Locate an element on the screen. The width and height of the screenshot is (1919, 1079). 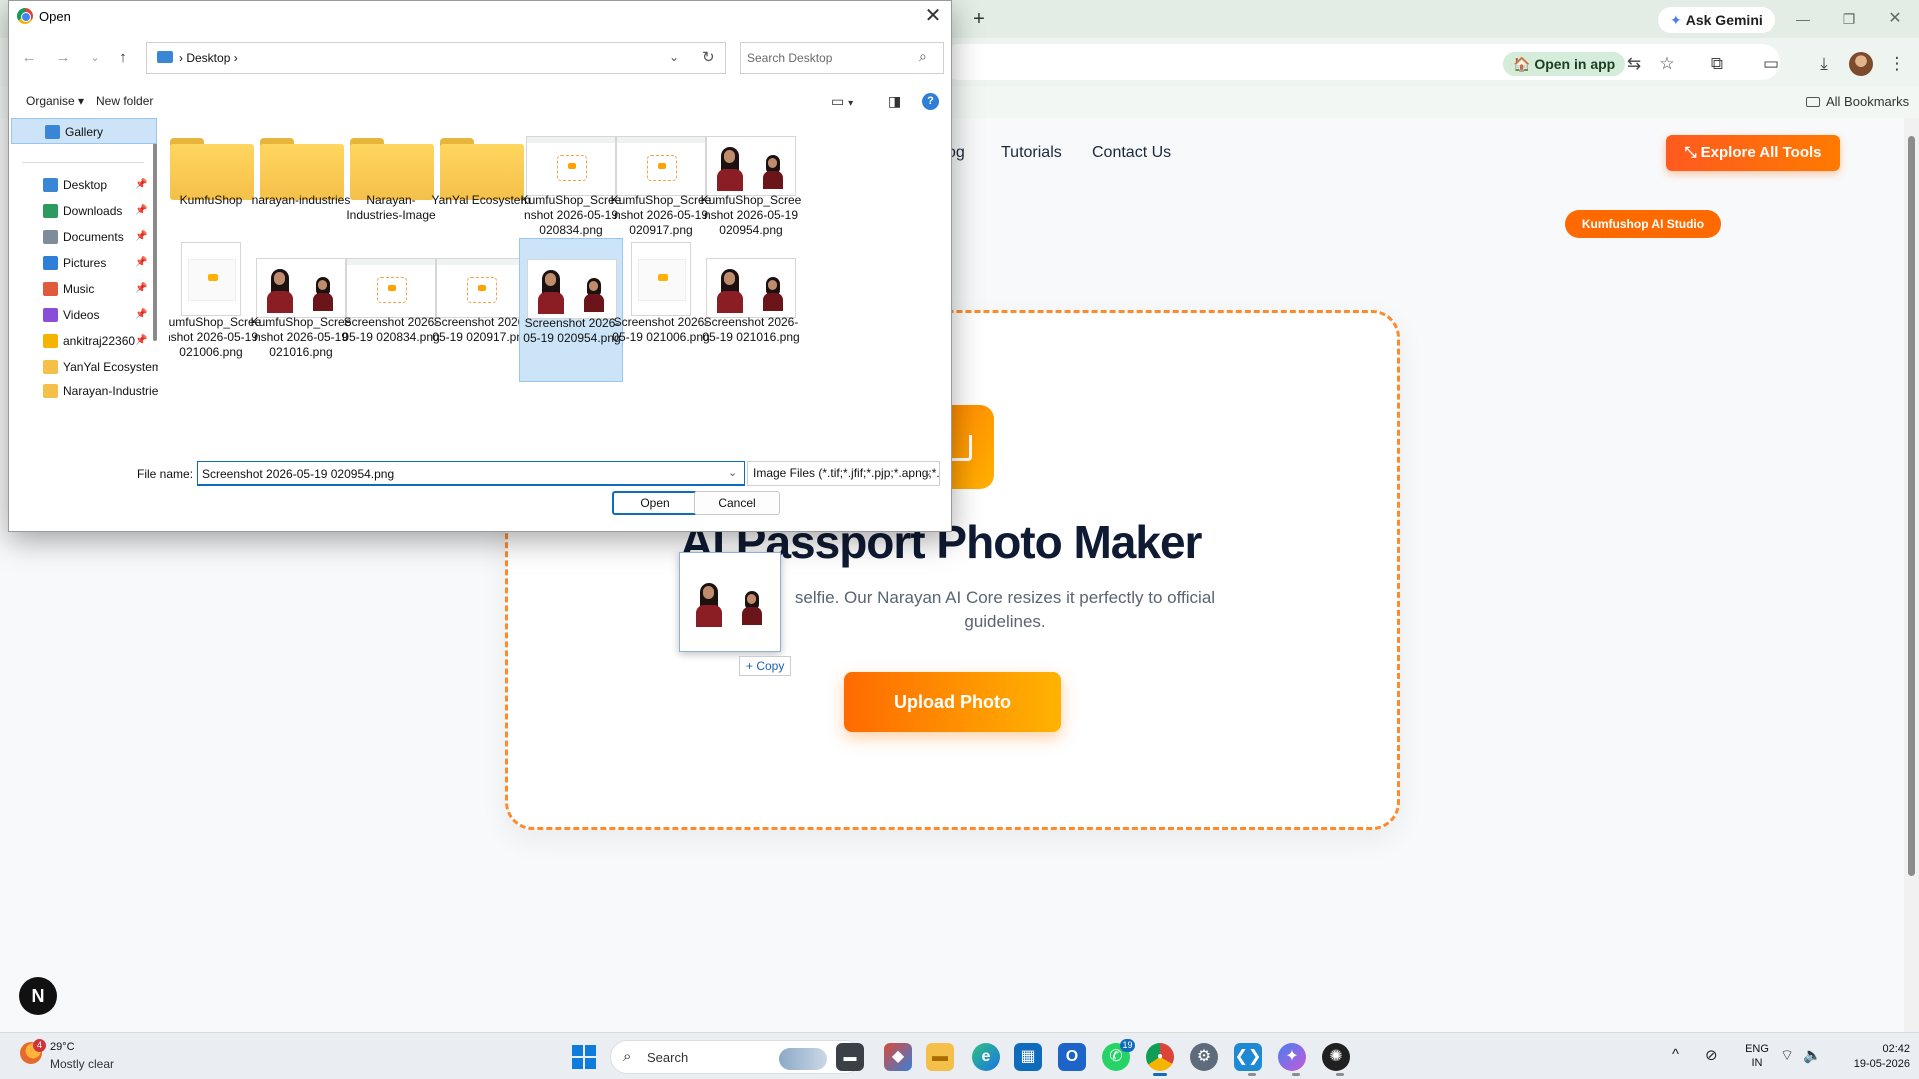
extensions-icon: ⧉ is located at coordinates (1717, 64).